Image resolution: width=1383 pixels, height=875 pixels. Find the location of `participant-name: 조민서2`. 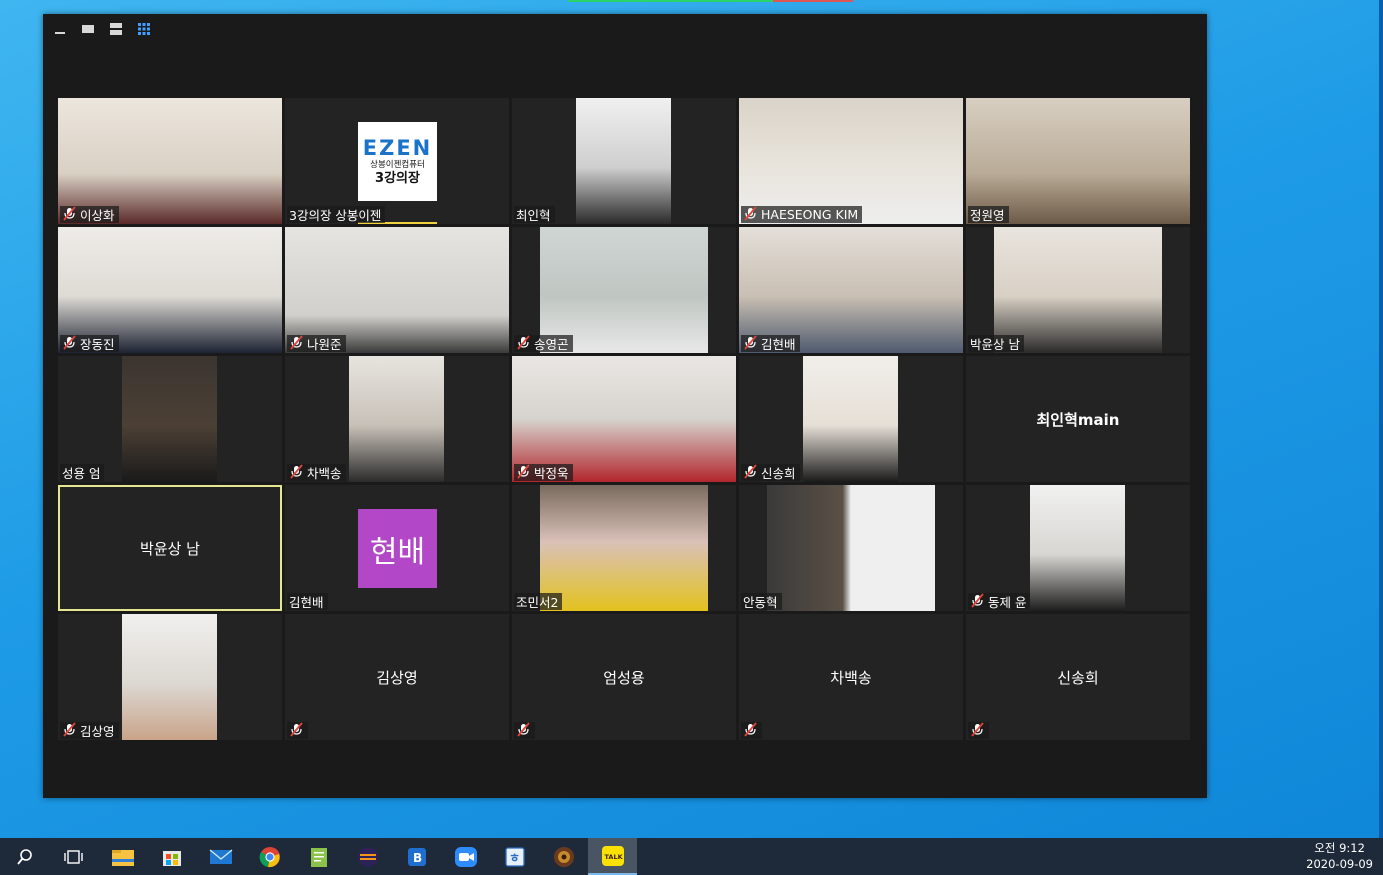

participant-name: 조민서2 is located at coordinates (537, 602).